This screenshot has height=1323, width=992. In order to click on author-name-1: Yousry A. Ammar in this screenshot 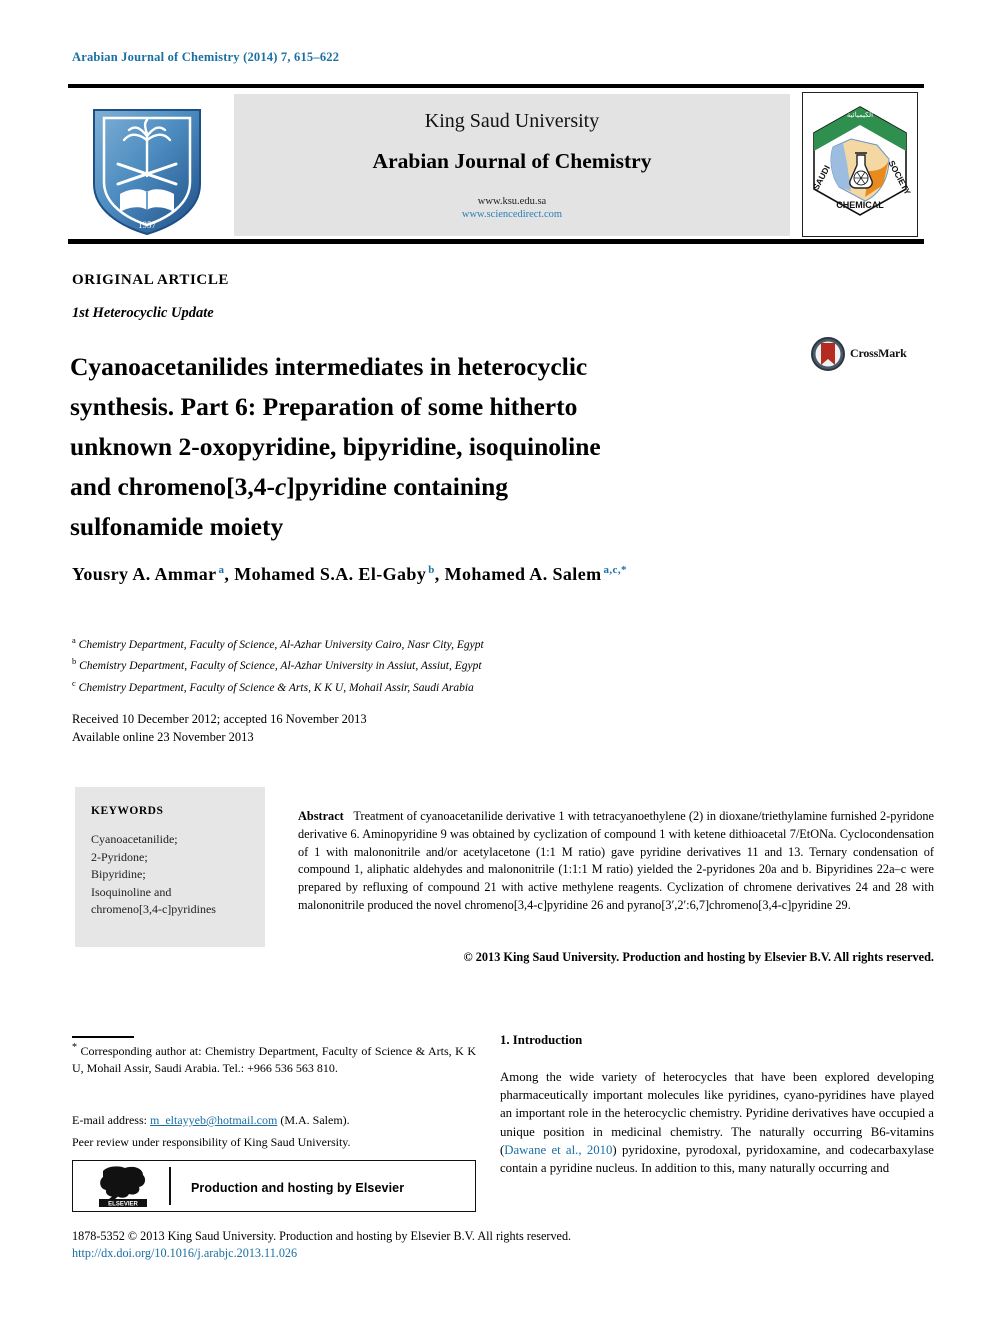, I will do `click(144, 574)`.